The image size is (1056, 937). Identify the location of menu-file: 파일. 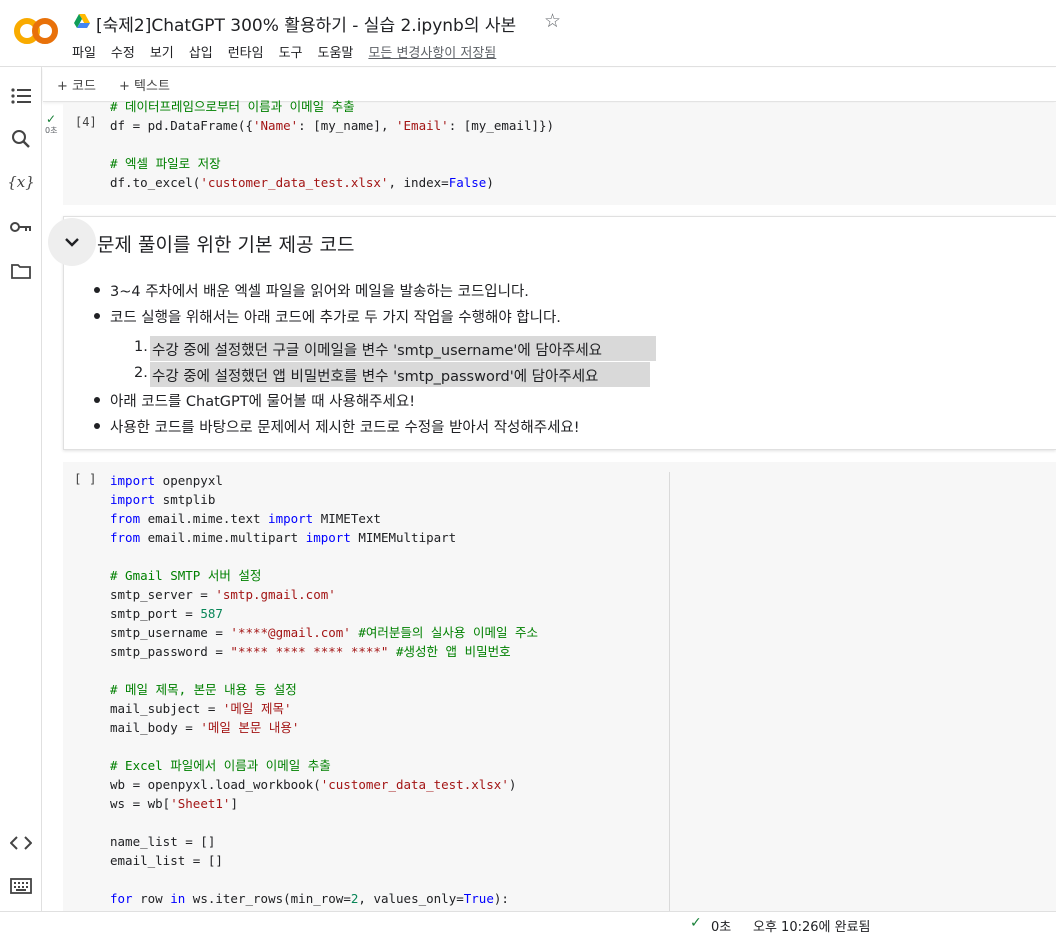
(84, 51).